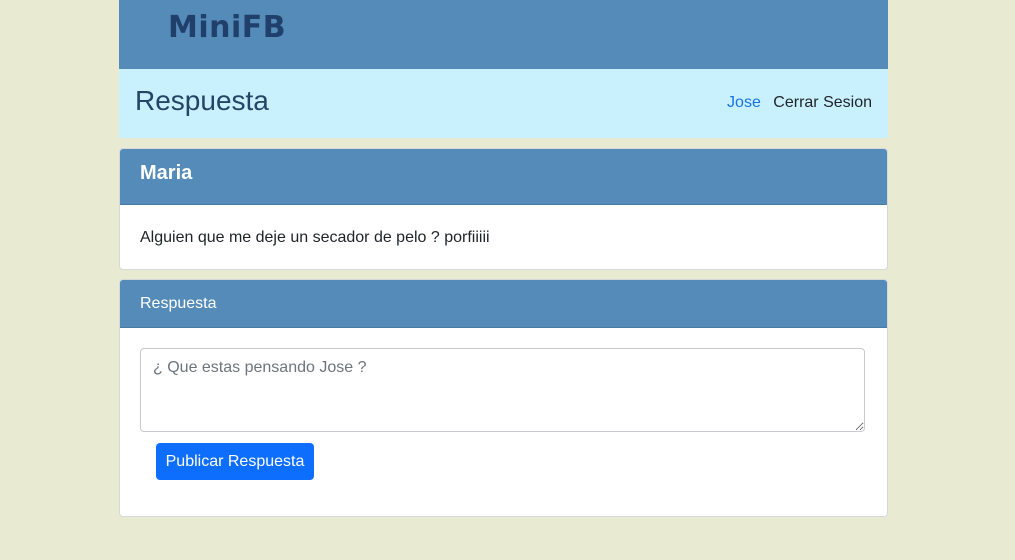 Image resolution: width=1015 pixels, height=560 pixels. I want to click on publish-reply-button: Publicar Respuesta, so click(235, 461).